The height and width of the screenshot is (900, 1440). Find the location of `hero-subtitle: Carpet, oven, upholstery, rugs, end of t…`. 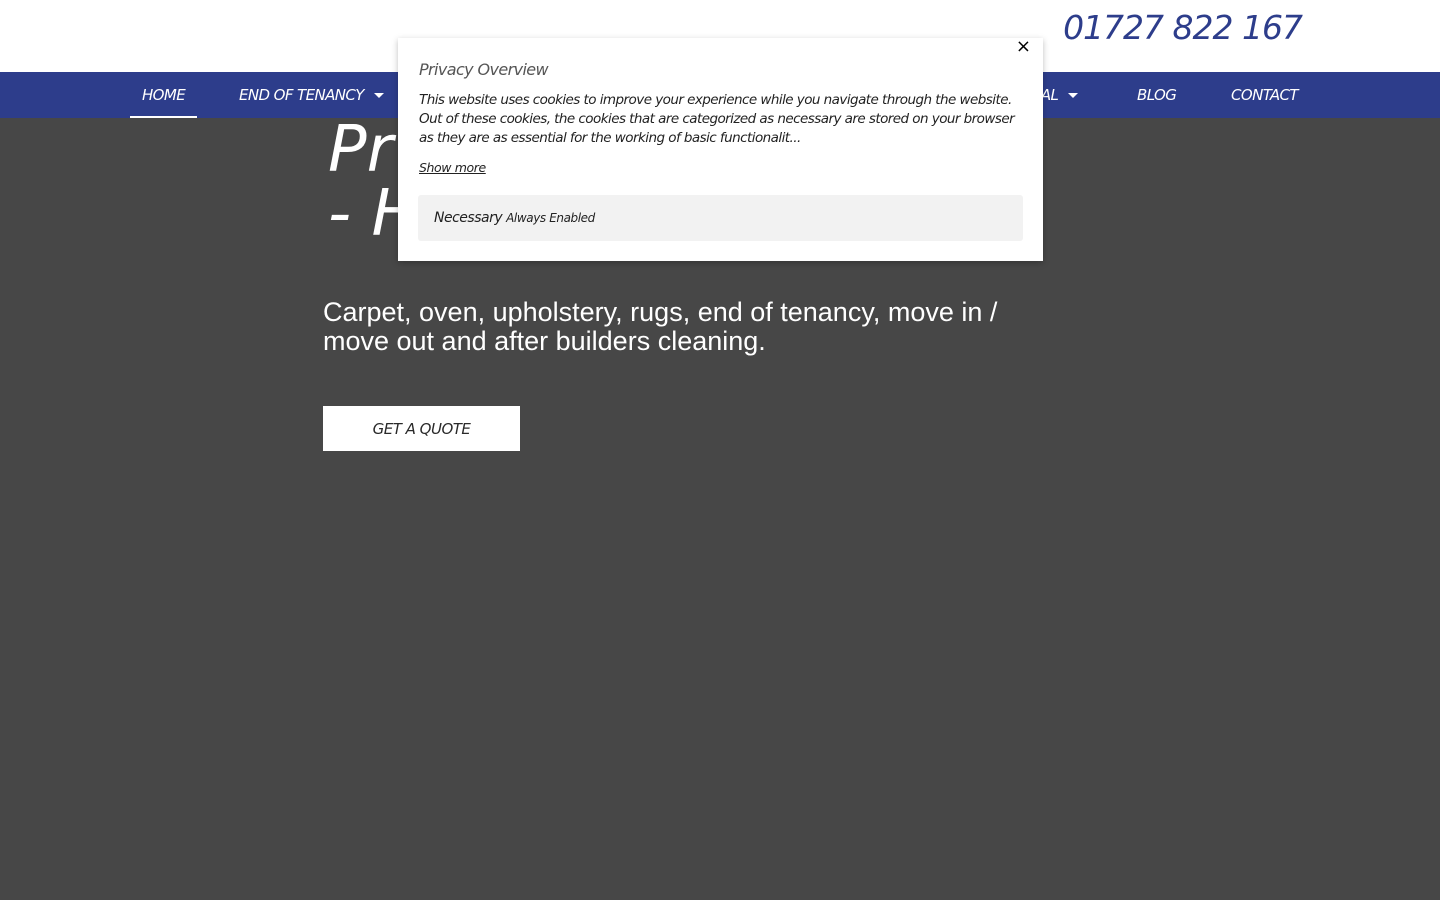

hero-subtitle: Carpet, oven, upholstery, rugs, end of t… is located at coordinates (660, 326).